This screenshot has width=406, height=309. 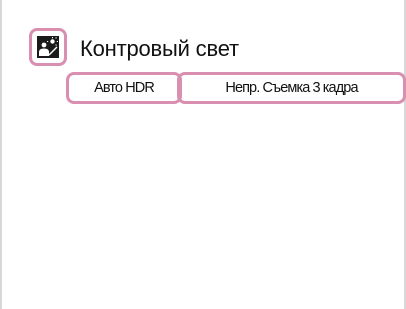 I want to click on option-auto-hdr-label: Авто HDR, so click(x=124, y=88).